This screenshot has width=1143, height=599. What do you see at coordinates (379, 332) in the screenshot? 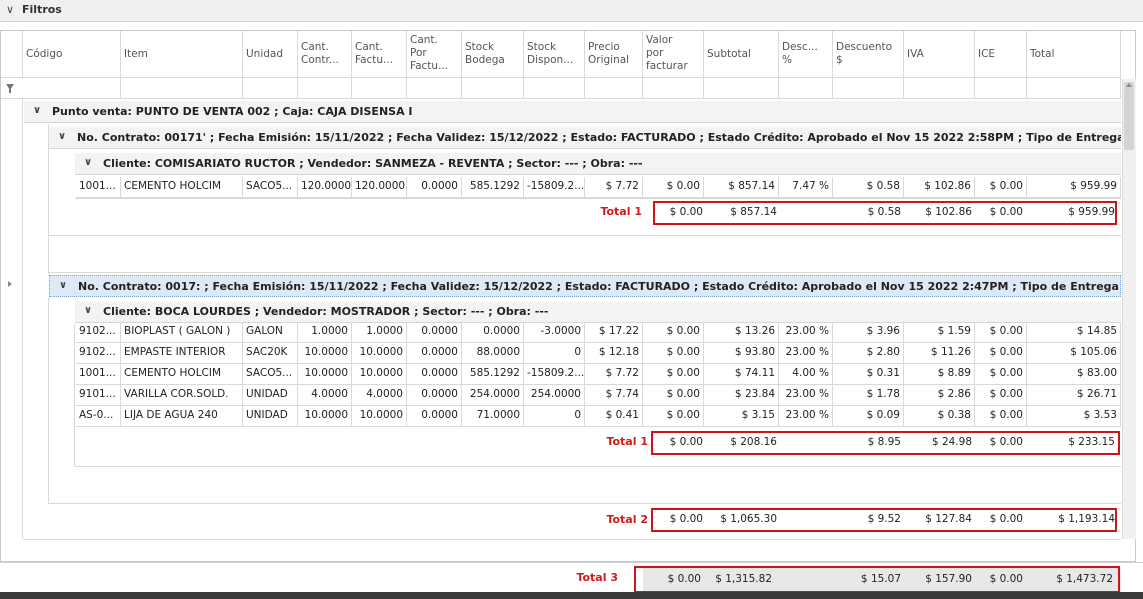
I see `cell-cant_fact: 1.0000` at bounding box center [379, 332].